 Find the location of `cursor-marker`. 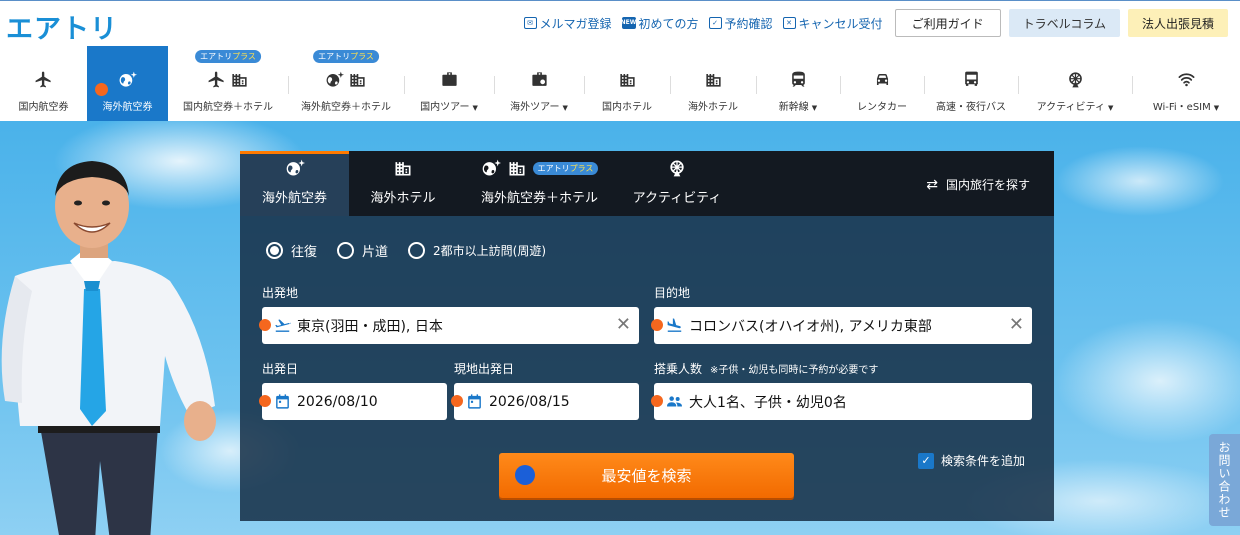

cursor-marker is located at coordinates (525, 475).